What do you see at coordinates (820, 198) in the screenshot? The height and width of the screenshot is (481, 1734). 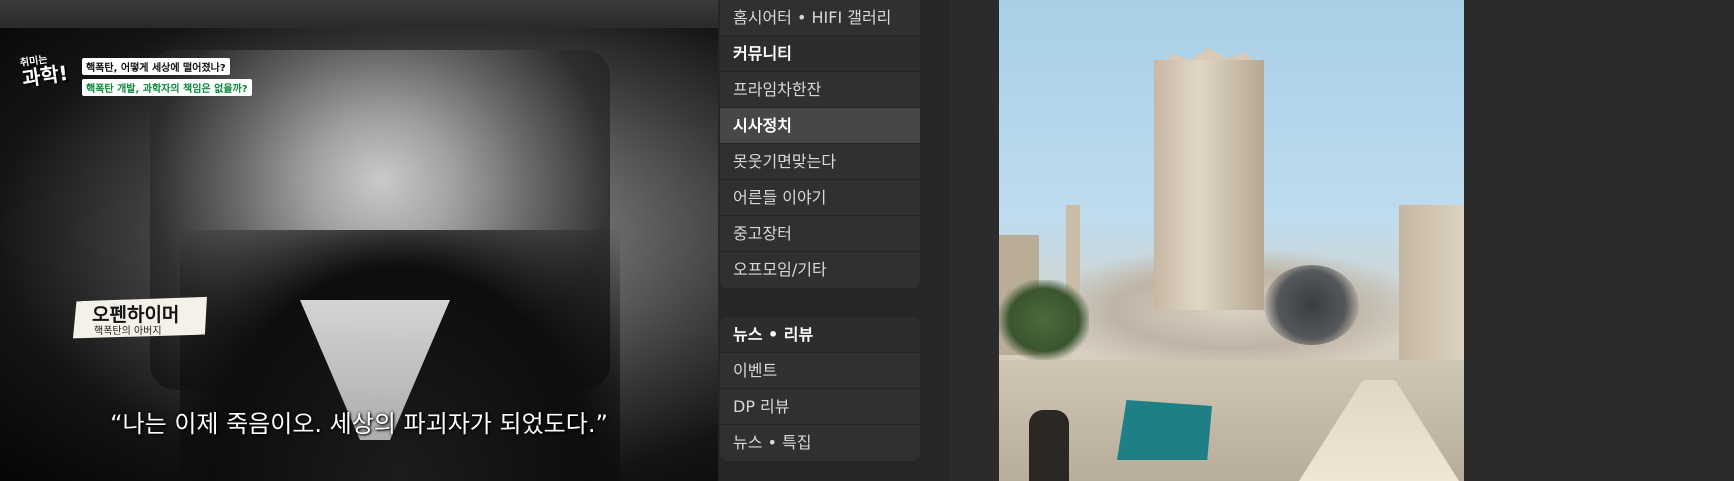 I see `menu-item-adult-talk: 어른들 이야기` at bounding box center [820, 198].